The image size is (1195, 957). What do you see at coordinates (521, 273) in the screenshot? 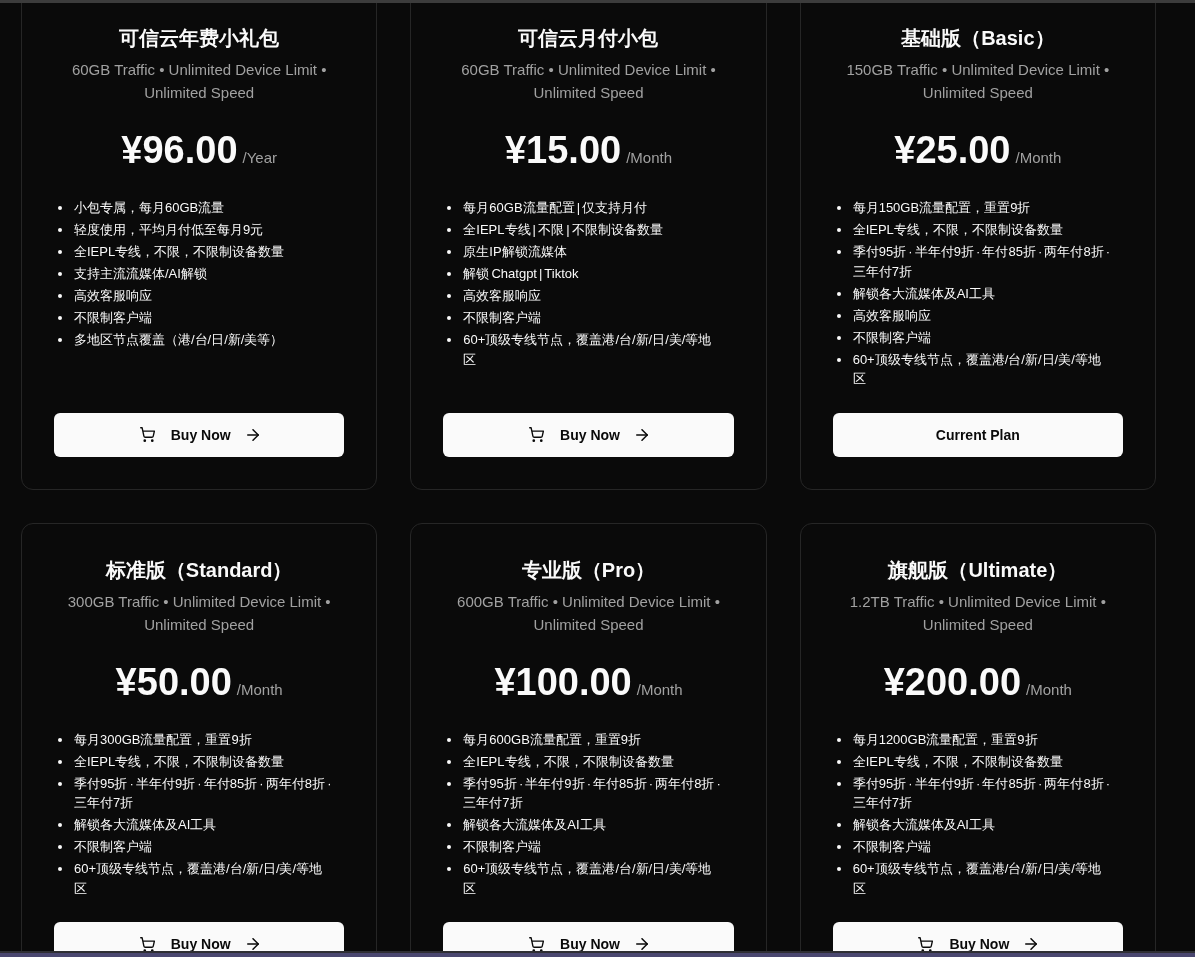
I see `feature-text: 解锁 Chatgpt | Tiktok` at bounding box center [521, 273].